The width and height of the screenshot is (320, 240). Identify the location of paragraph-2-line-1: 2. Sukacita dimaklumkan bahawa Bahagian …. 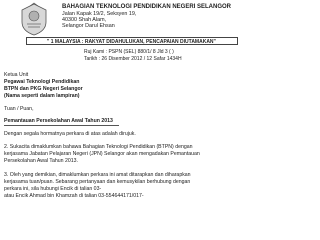
(98, 147).